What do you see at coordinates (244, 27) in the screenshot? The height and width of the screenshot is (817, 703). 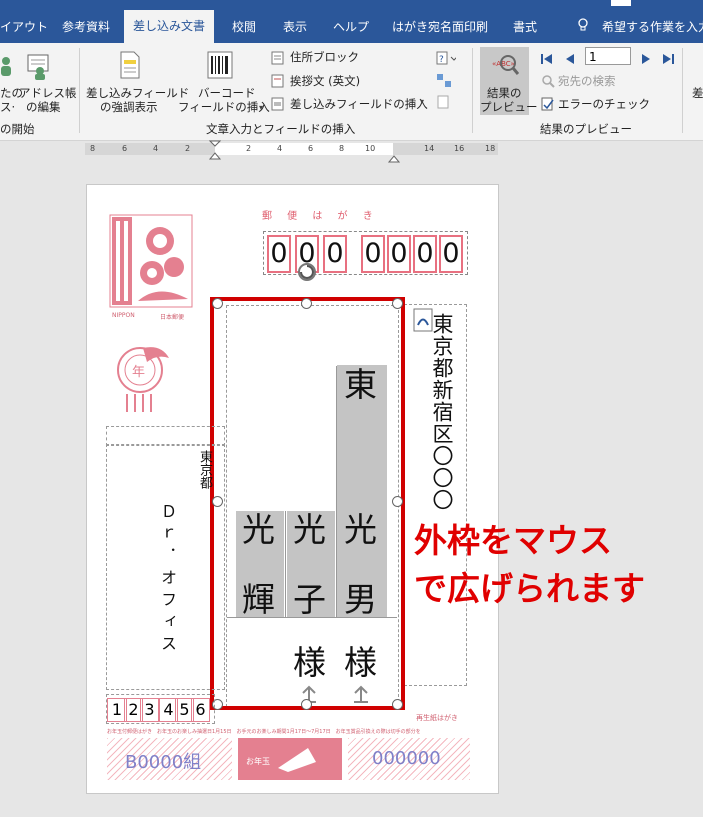 I see `tab-review: 校閲` at bounding box center [244, 27].